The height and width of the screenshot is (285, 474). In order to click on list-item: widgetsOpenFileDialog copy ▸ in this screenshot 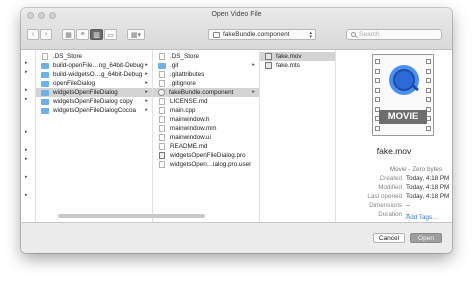, I will do `click(94, 101)`.